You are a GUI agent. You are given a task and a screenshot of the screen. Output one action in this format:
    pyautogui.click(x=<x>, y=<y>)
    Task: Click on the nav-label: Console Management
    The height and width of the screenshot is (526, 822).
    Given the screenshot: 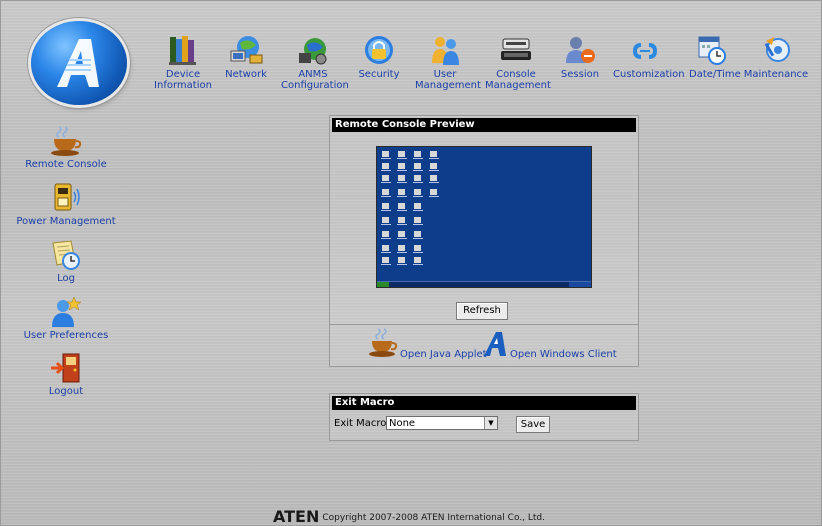 What is the action you would take?
    pyautogui.click(x=518, y=80)
    